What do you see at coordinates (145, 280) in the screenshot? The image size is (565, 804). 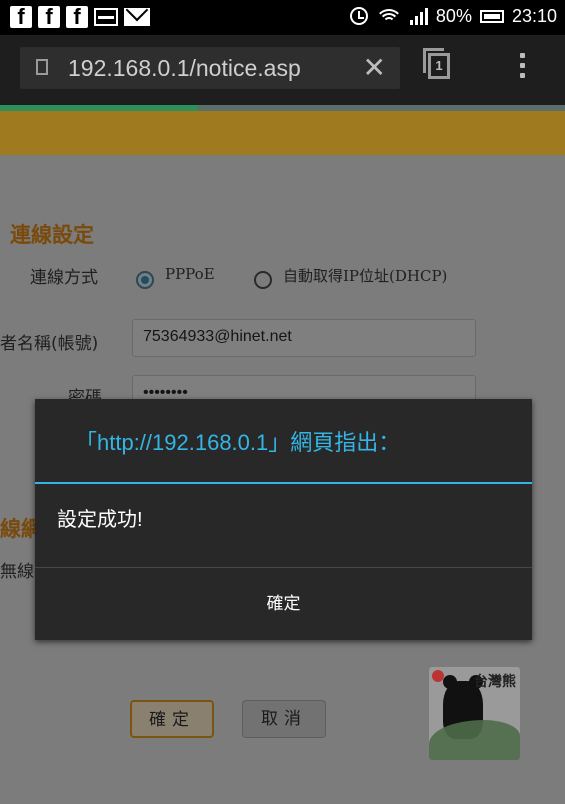 I see `radio-pppoe` at bounding box center [145, 280].